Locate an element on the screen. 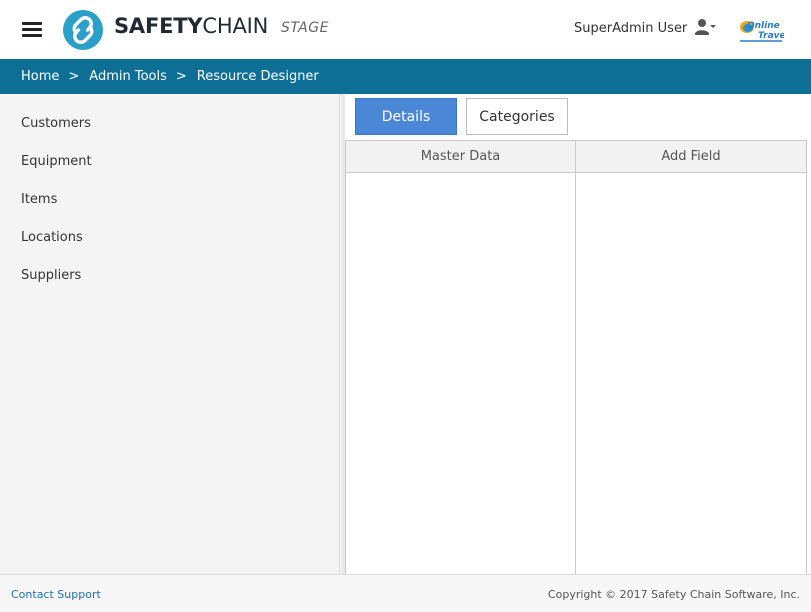 This screenshot has width=811, height=612. master-data-header: Master Data is located at coordinates (460, 157).